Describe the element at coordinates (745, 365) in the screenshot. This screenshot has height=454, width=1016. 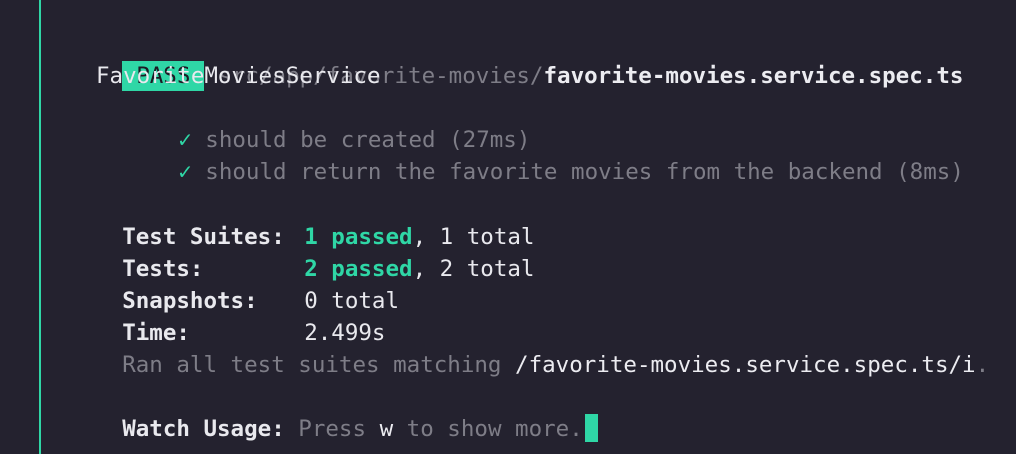
I see `ran-pattern: /favorite-movies.service.spec.ts/i` at that location.